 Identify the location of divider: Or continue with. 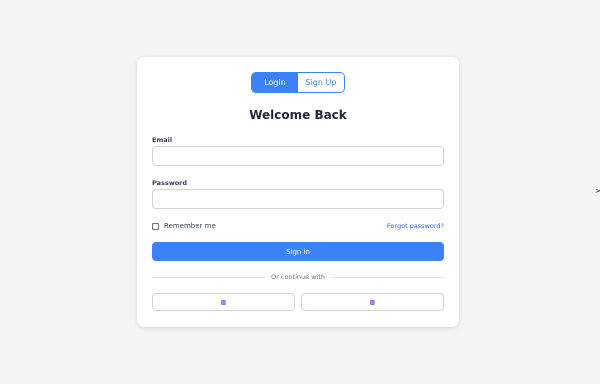
(298, 277).